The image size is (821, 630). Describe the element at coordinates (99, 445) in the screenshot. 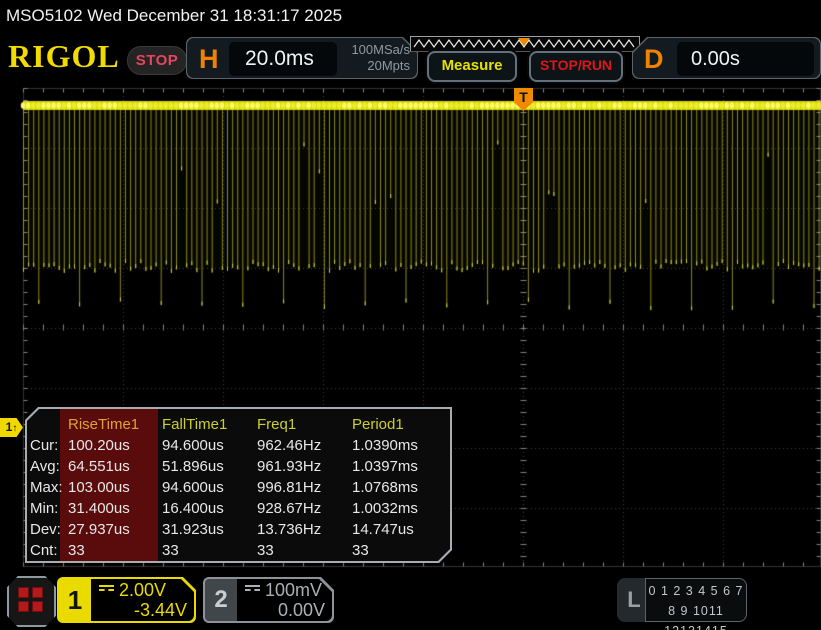

I see `measurement-value: 100.20us` at that location.